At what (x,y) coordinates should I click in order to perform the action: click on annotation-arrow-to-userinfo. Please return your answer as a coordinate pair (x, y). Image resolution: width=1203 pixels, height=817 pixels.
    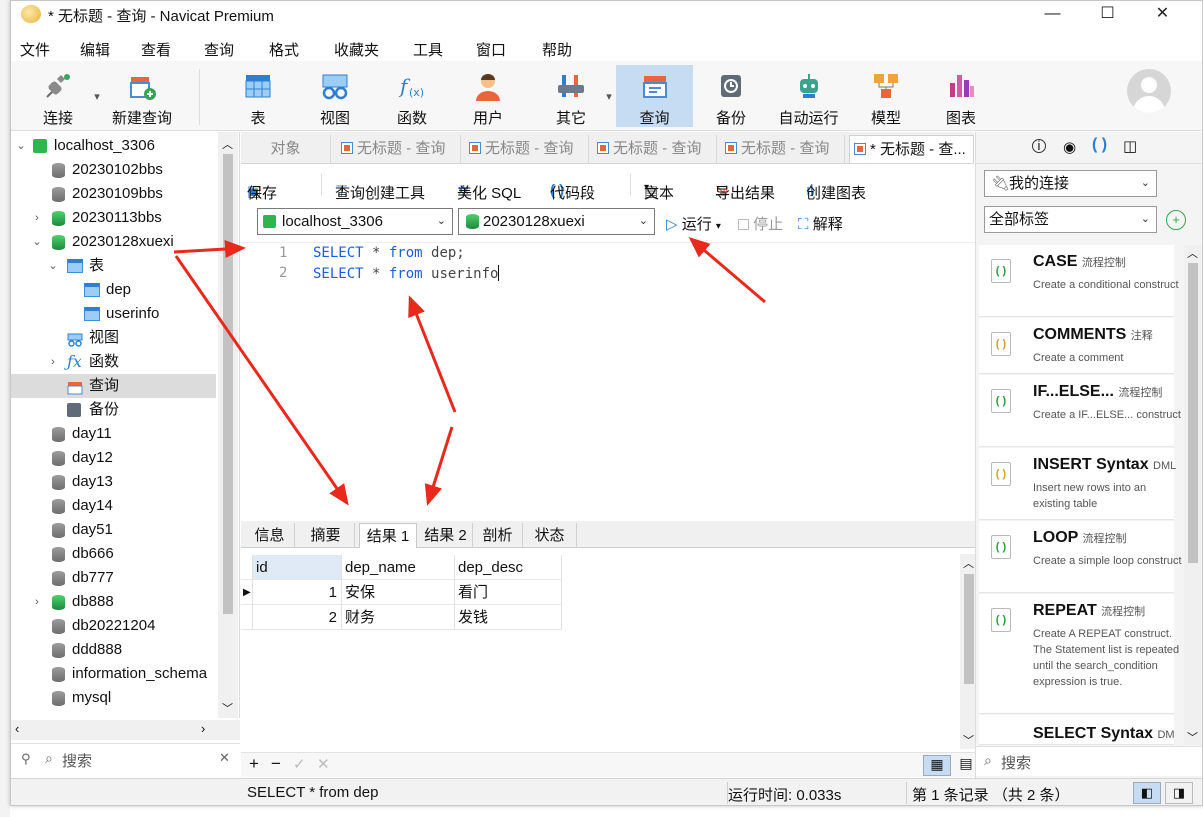
    Looking at the image, I should click on (432, 354).